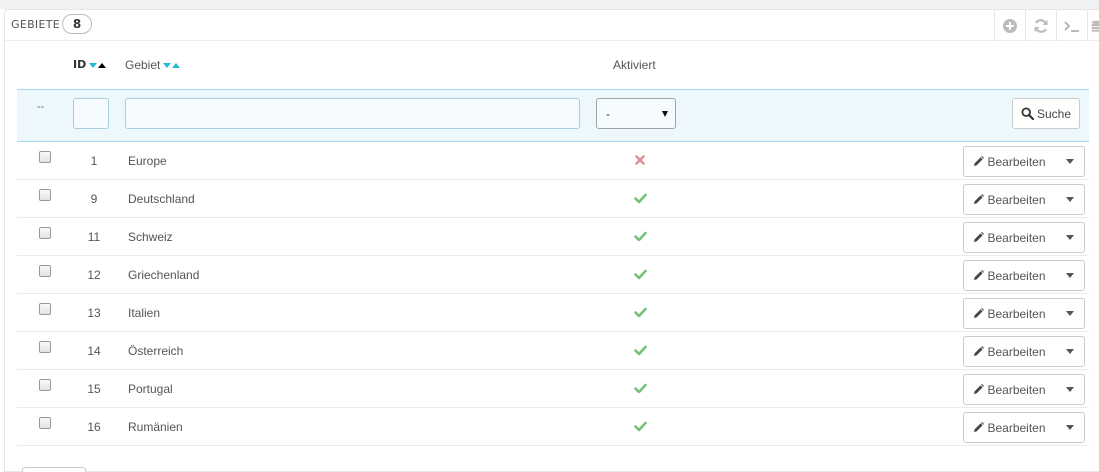 This screenshot has width=1099, height=472. I want to click on search-button: Suche, so click(1046, 113).